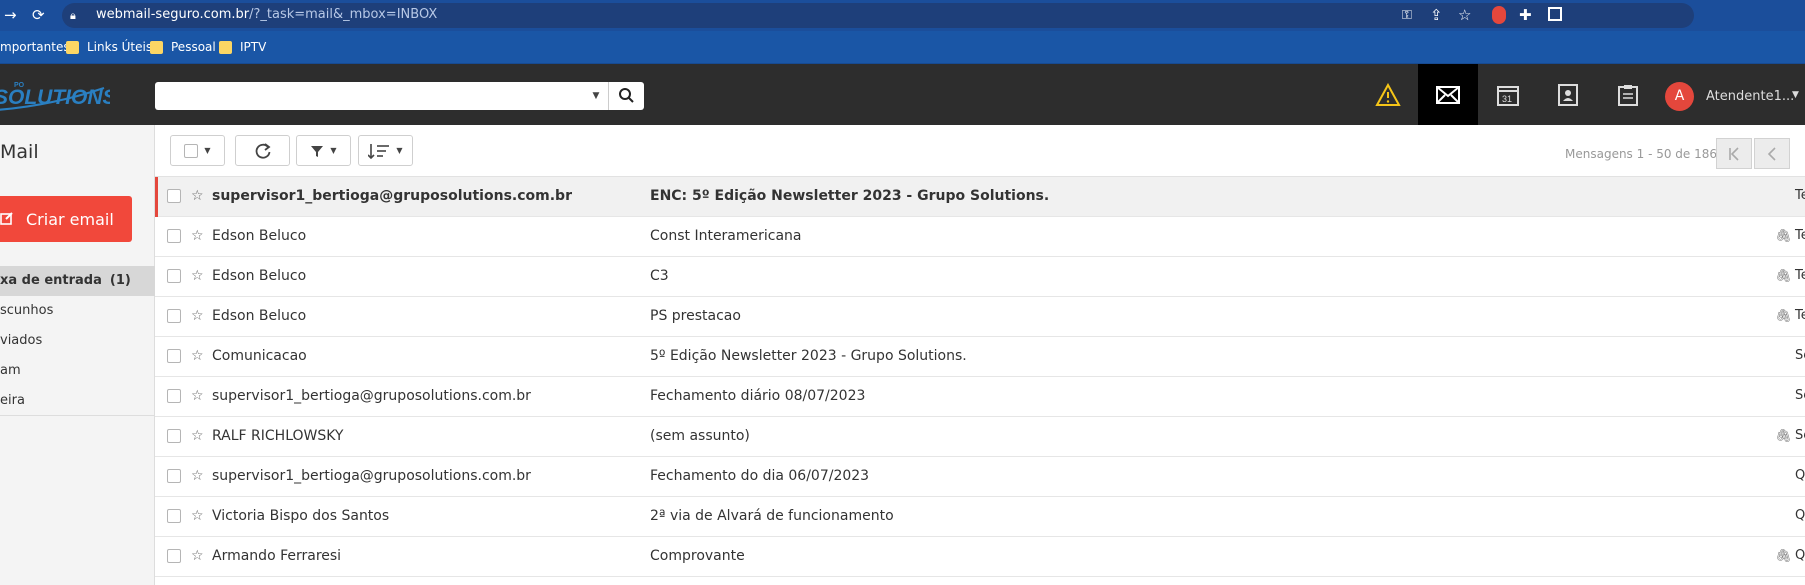 The image size is (1805, 585). Describe the element at coordinates (980, 317) in the screenshot. I see `message-row: ☆ Edson Beluco PS prestacao 🖇 Te` at that location.